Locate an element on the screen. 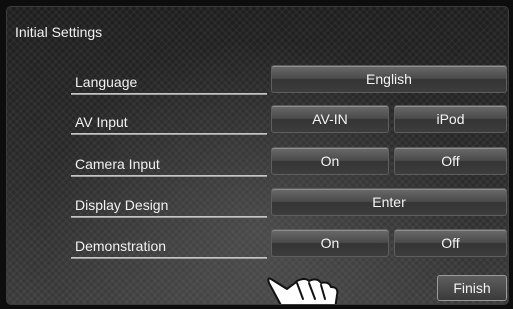 The height and width of the screenshot is (309, 513). display-design-enter-button: Enter is located at coordinates (389, 202).